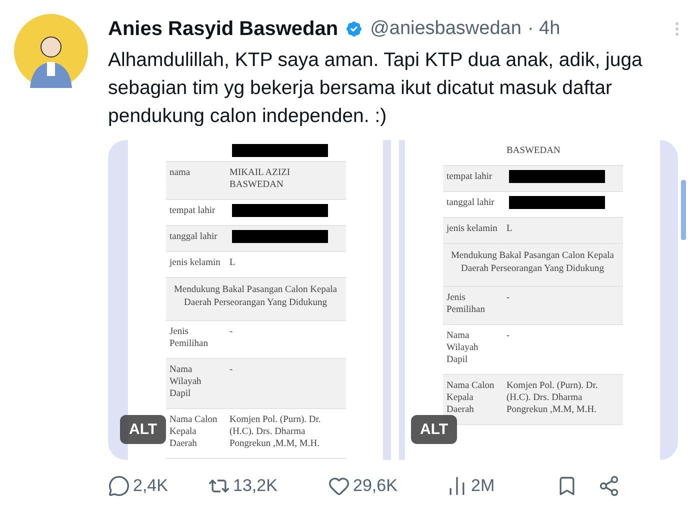 The width and height of the screenshot is (700, 522). Describe the element at coordinates (543, 29) in the screenshot. I see `post-time: · 4h` at that location.